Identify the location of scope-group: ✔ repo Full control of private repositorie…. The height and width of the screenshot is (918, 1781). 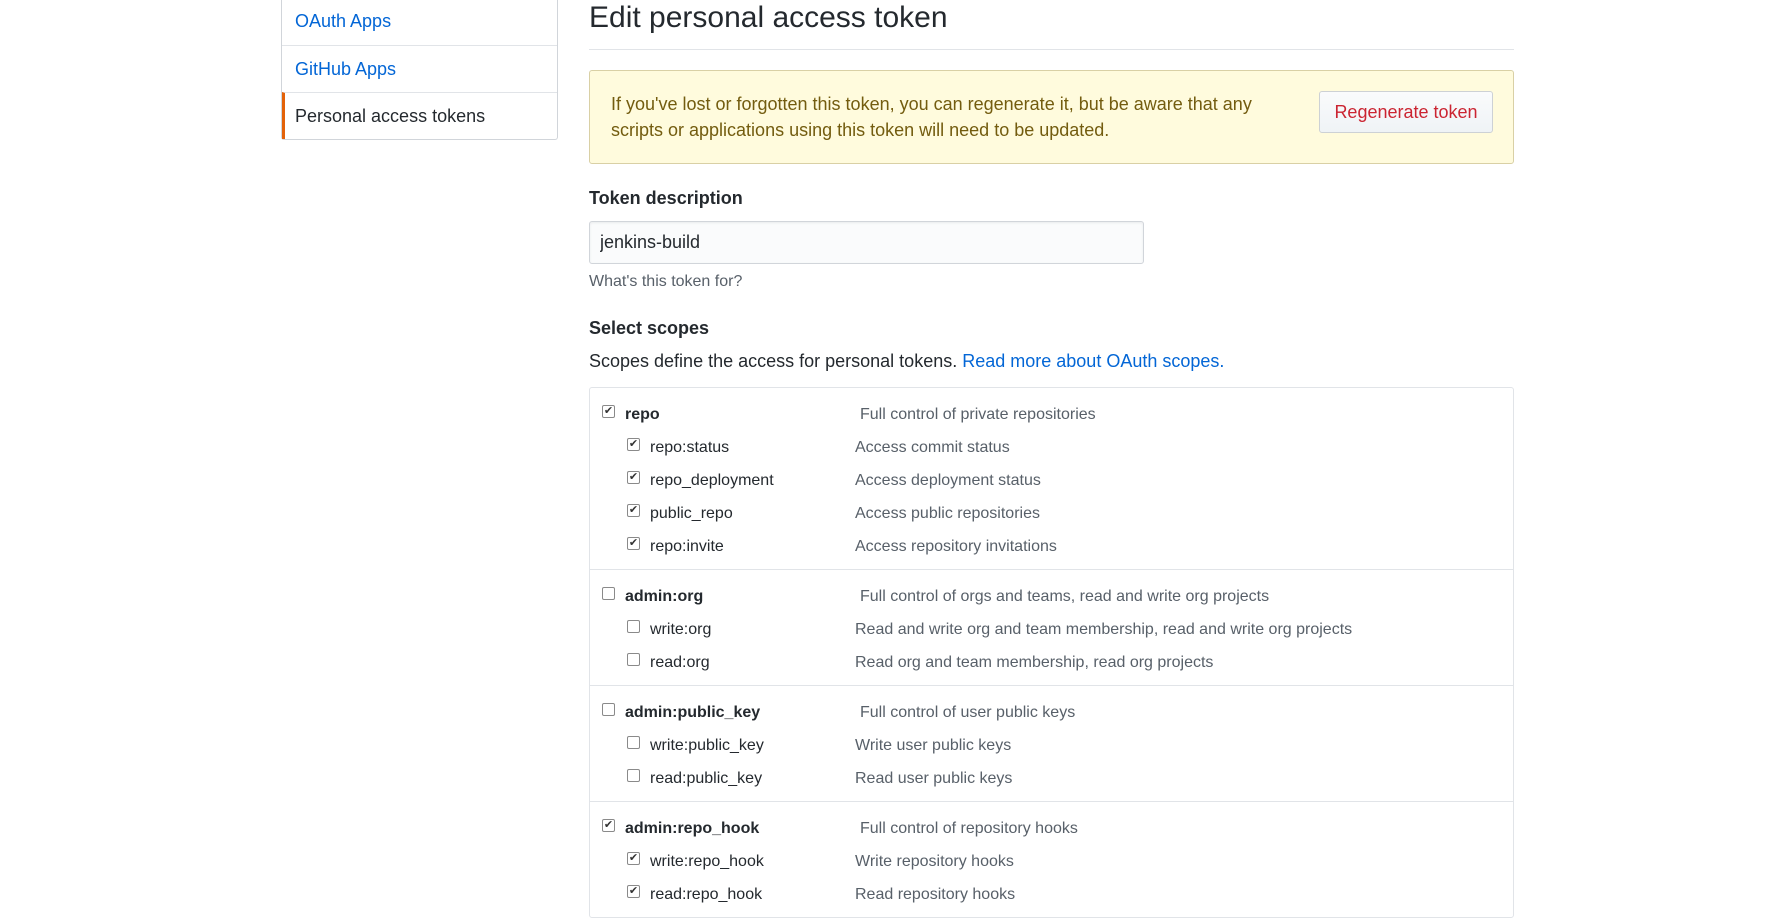
(1051, 478).